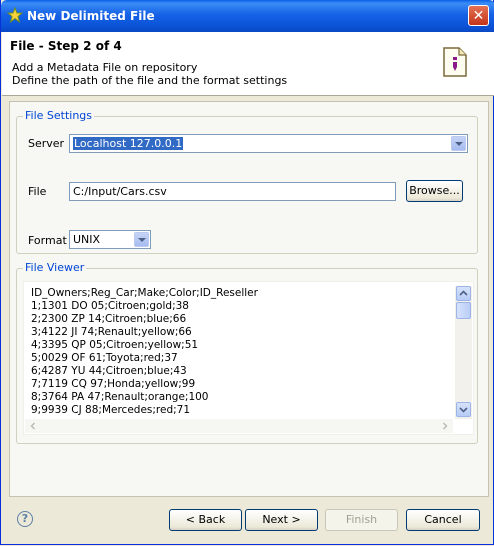  What do you see at coordinates (120, 397) in the screenshot?
I see `viewer-line: 8;3764 PA 47;Renault;orange;100` at bounding box center [120, 397].